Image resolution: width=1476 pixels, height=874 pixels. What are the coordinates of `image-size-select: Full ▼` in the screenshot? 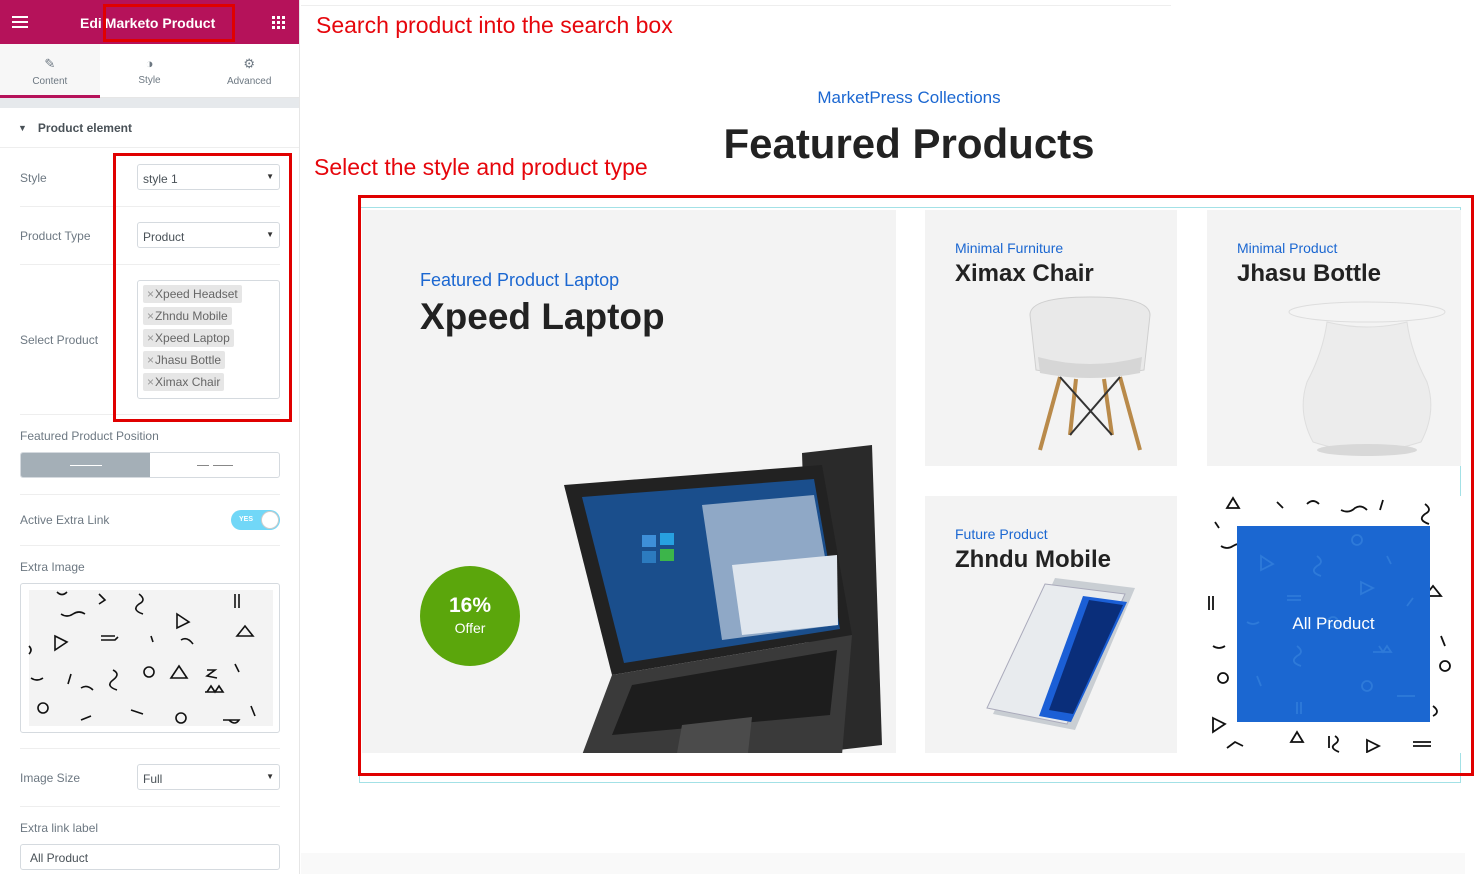 It's located at (208, 777).